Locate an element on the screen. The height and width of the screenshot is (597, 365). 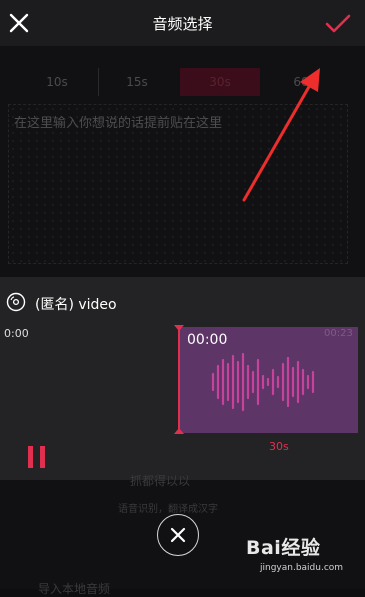
duration-option-selected: 30s is located at coordinates (220, 82).